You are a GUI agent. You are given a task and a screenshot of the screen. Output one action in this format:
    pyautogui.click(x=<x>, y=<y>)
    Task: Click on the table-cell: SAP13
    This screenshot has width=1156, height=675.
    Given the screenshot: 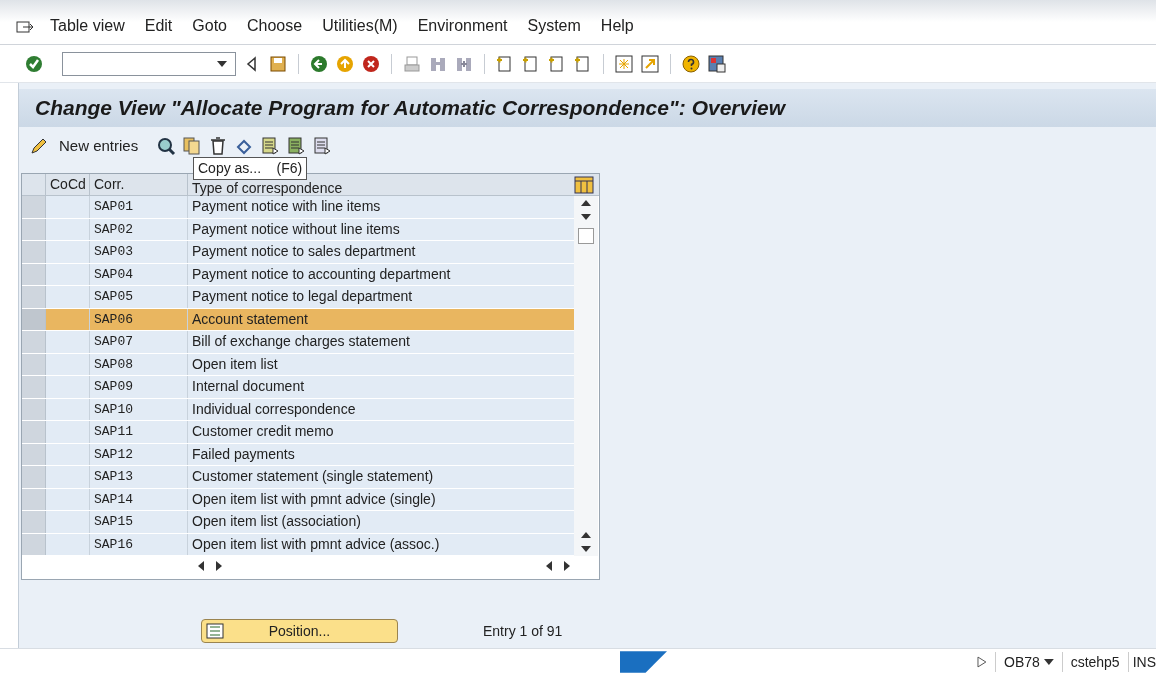 What is the action you would take?
    pyautogui.click(x=139, y=477)
    